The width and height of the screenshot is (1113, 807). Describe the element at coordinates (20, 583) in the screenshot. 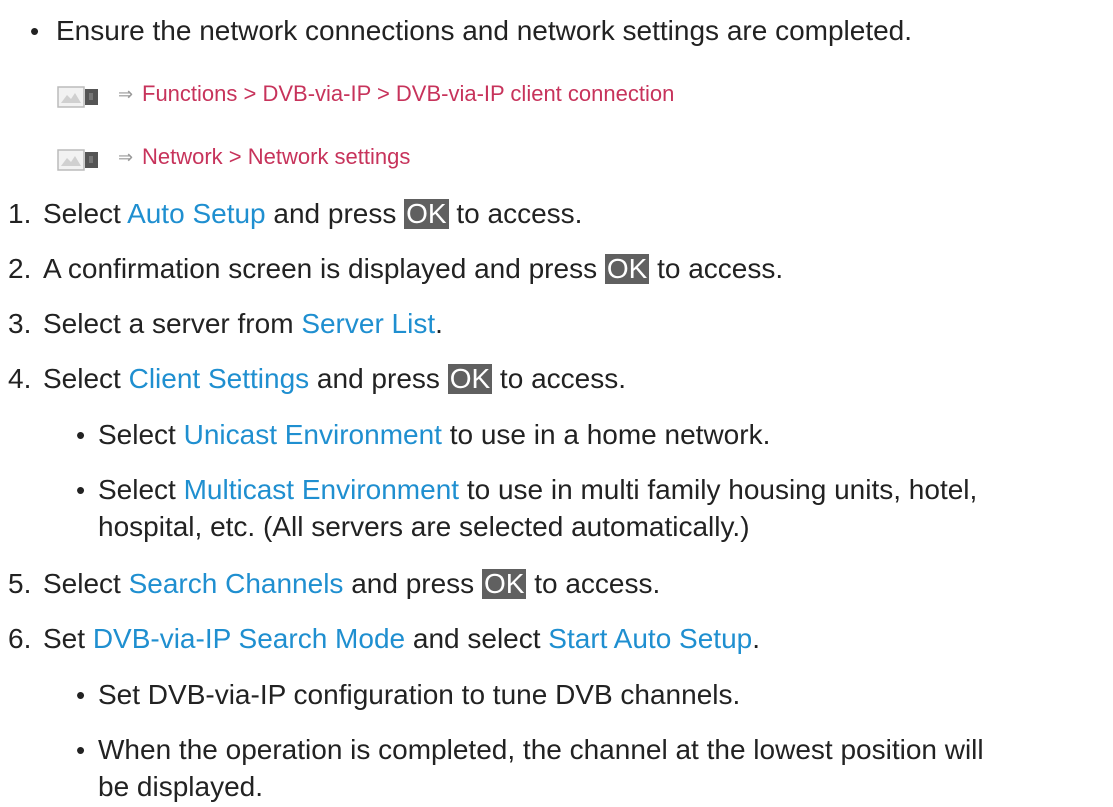

I see `step-number: 5.` at that location.